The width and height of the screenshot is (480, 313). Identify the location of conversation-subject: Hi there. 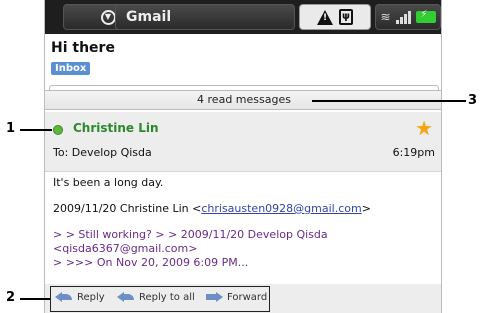
(83, 48).